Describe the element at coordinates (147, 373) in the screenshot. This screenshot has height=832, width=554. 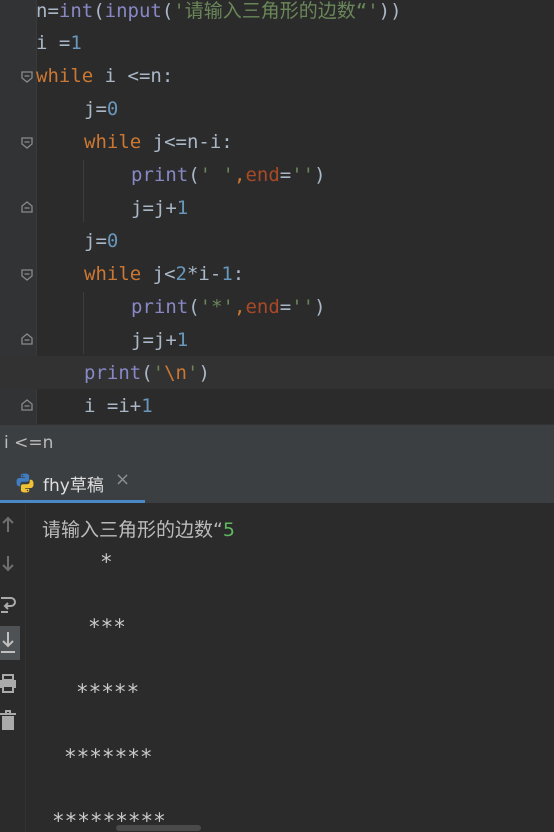
I see `code-line: print('\n')` at that location.